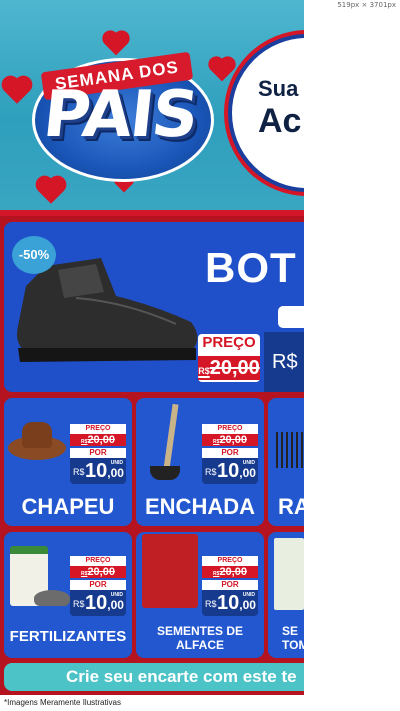  I want to click on product-name: FERTILIZANTES, so click(68, 636).